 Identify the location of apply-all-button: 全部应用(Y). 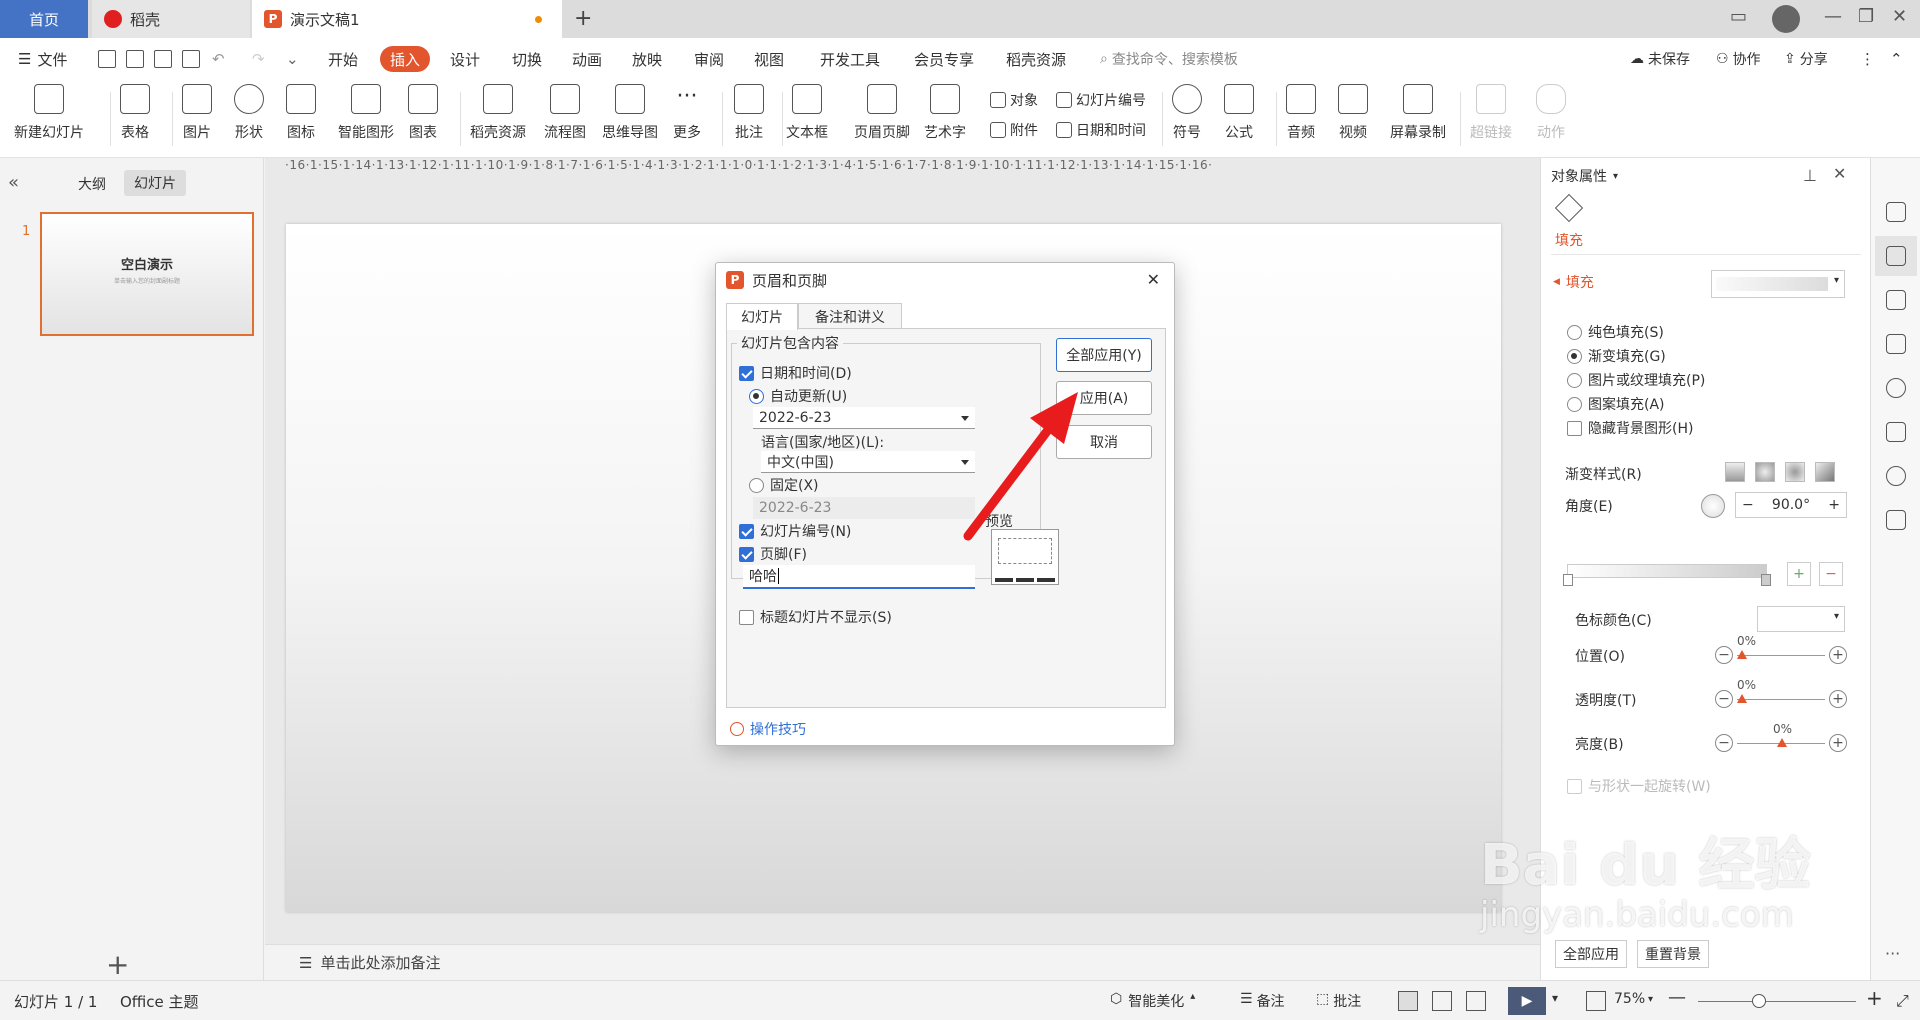
(1104, 355).